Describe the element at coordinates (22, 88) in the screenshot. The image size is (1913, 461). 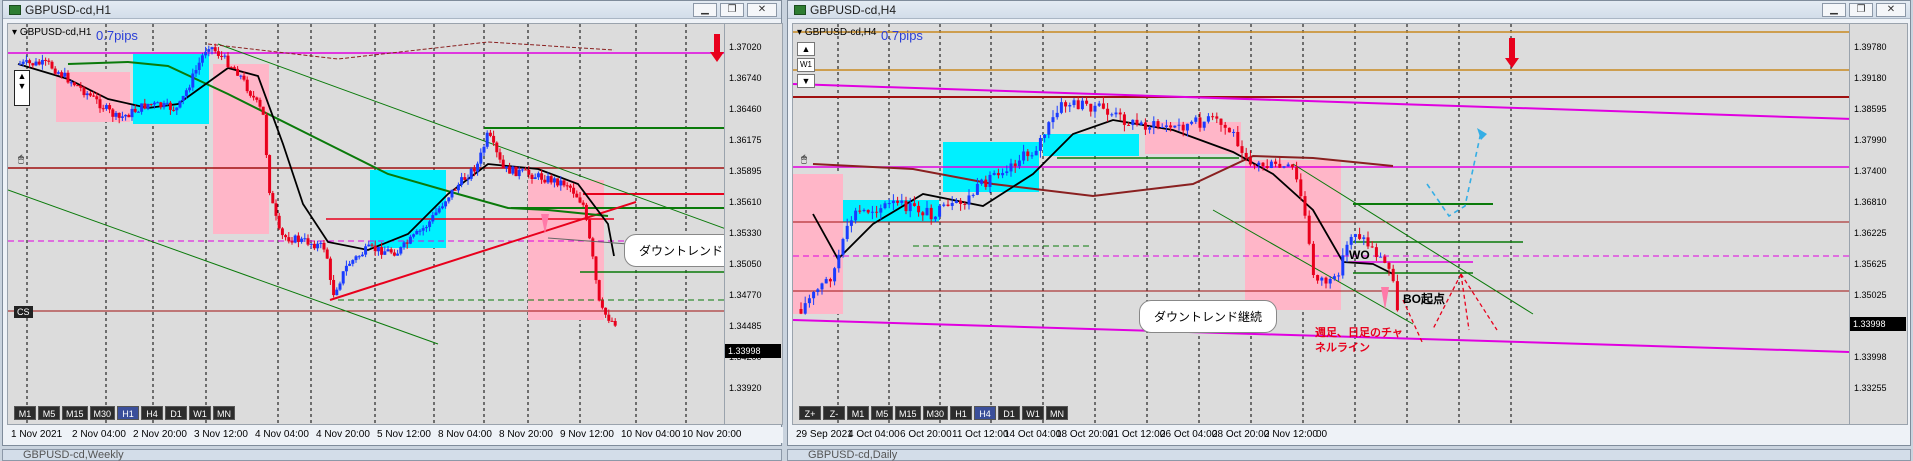
I see `scroll-arrows-icon: ▲ ▼` at that location.